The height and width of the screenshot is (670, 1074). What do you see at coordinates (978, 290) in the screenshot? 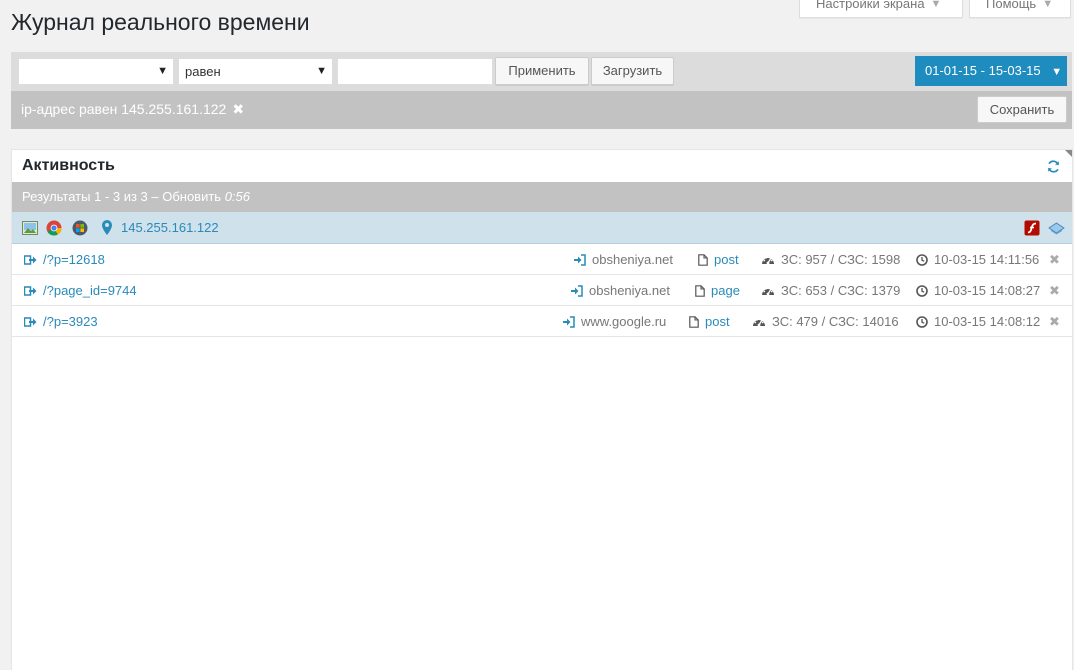
I see `visit-time: 10-03-15 14:08:27` at bounding box center [978, 290].